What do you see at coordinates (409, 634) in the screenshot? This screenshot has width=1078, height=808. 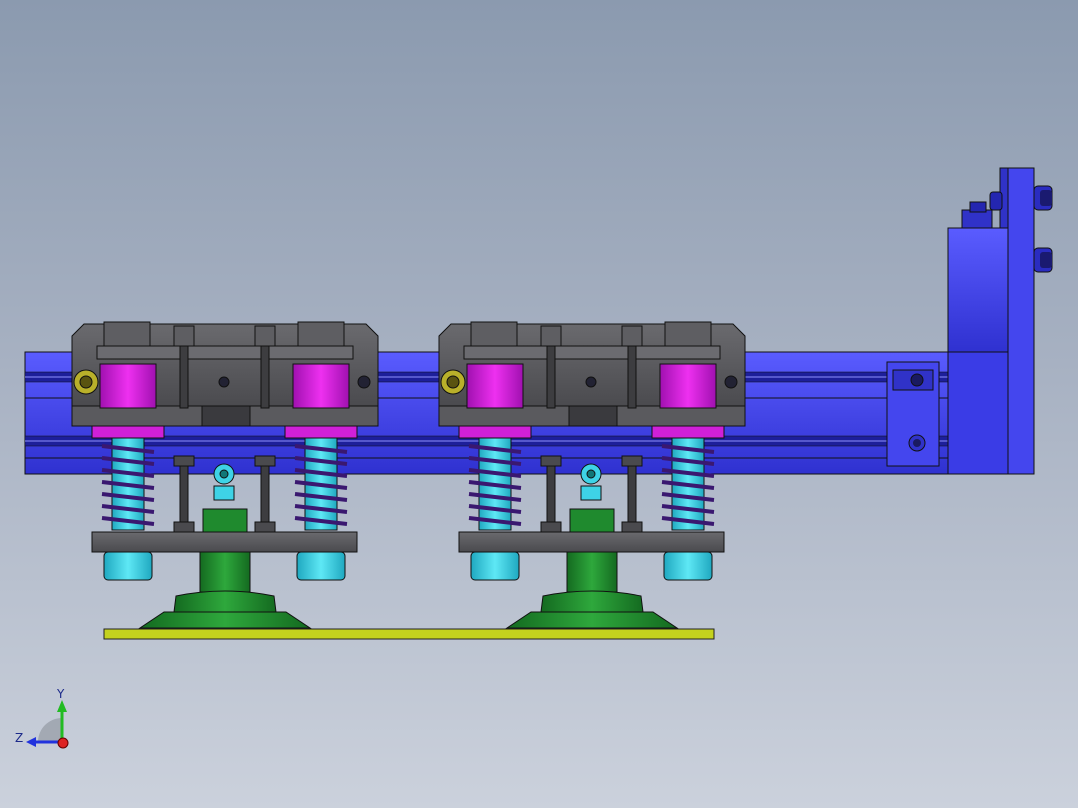 I see `workpiece-plate` at bounding box center [409, 634].